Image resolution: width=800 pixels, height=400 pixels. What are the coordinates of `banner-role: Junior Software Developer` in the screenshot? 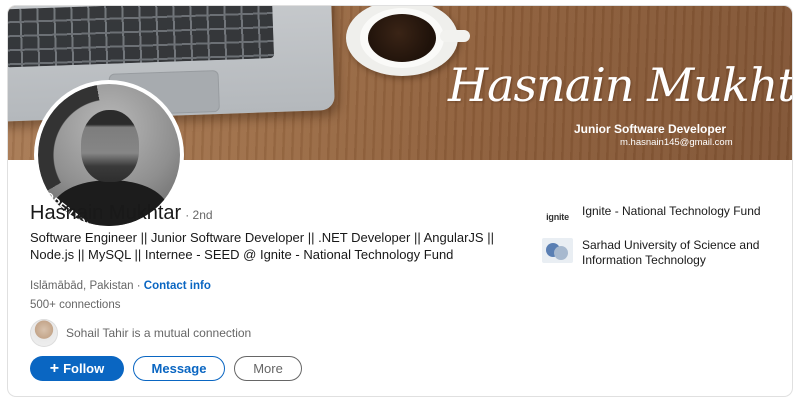 It's located at (650, 129).